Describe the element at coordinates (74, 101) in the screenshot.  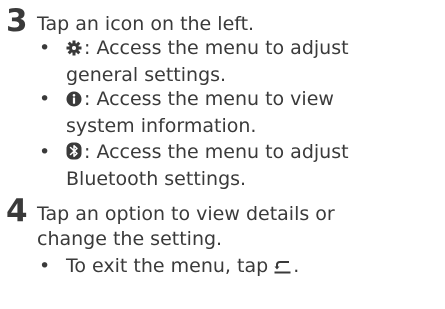
I see `info-icon` at that location.